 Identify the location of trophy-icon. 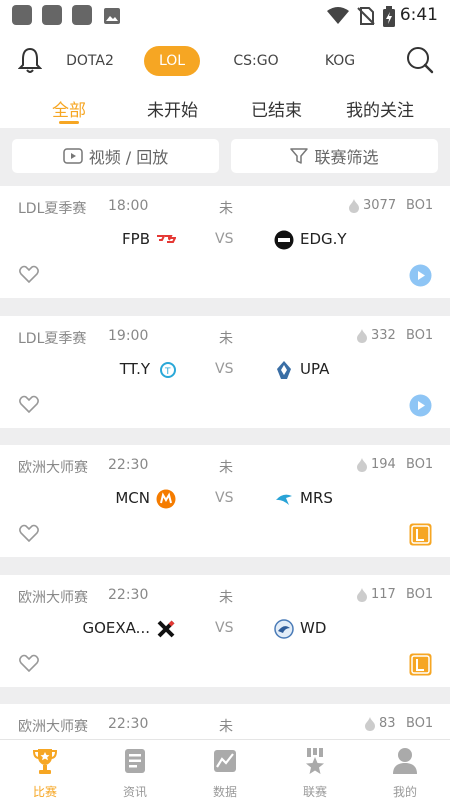
(45, 761).